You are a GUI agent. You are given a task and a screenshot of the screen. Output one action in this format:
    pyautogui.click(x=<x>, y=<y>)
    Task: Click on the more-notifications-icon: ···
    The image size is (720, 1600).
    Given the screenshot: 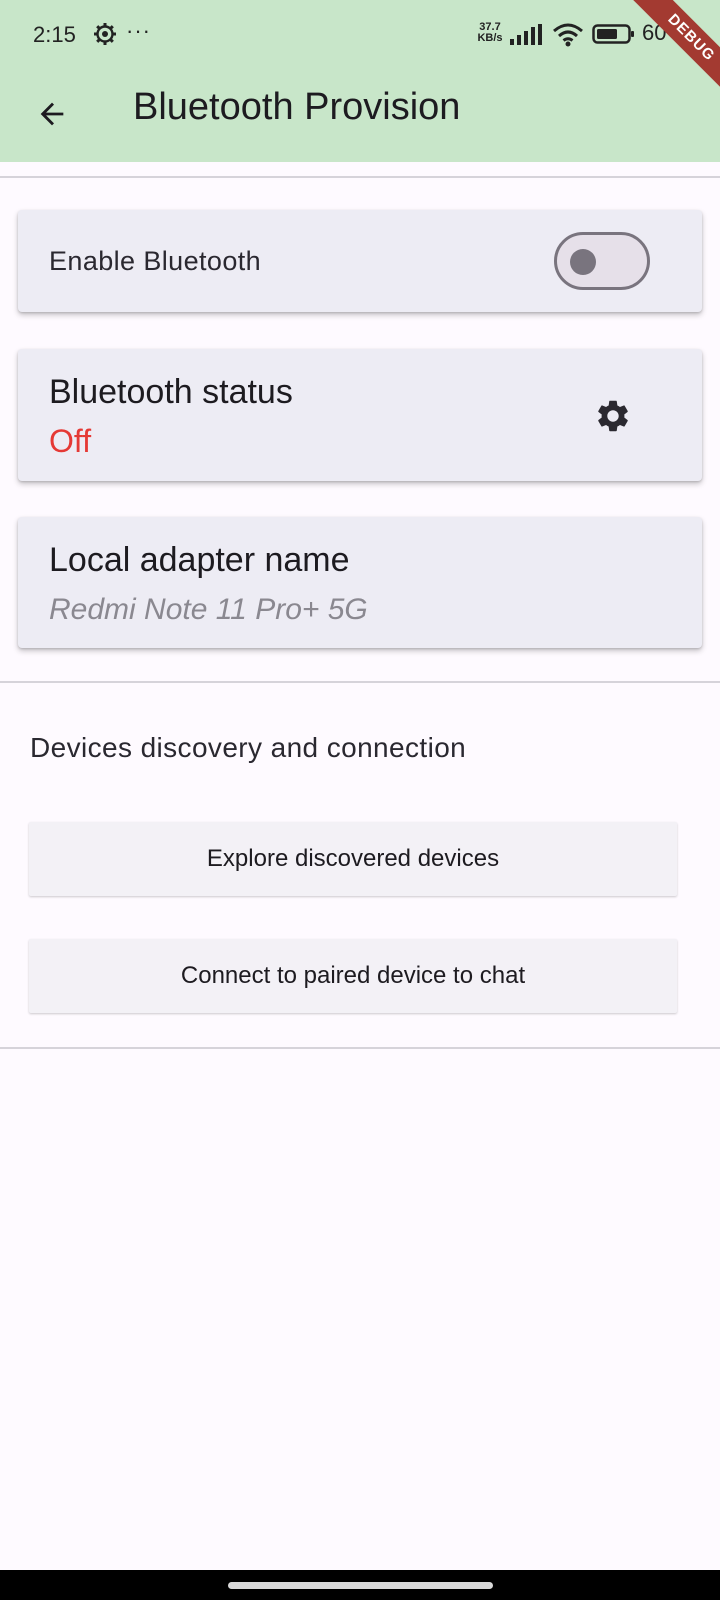 What is the action you would take?
    pyautogui.click(x=138, y=30)
    